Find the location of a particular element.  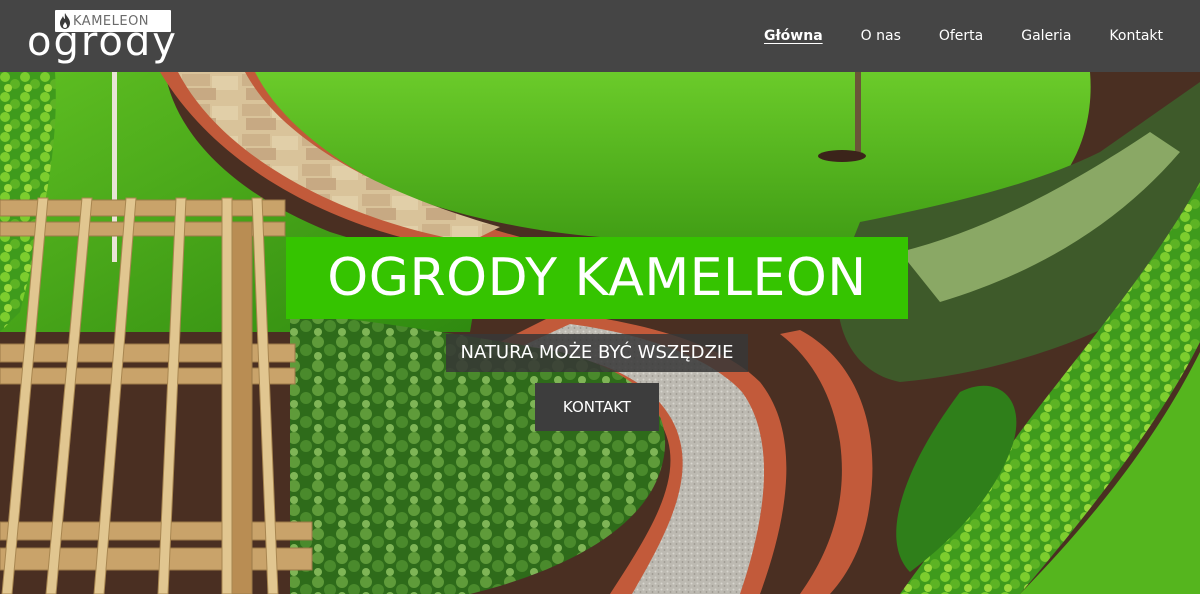

nav-item-glowna: Główna is located at coordinates (793, 36).